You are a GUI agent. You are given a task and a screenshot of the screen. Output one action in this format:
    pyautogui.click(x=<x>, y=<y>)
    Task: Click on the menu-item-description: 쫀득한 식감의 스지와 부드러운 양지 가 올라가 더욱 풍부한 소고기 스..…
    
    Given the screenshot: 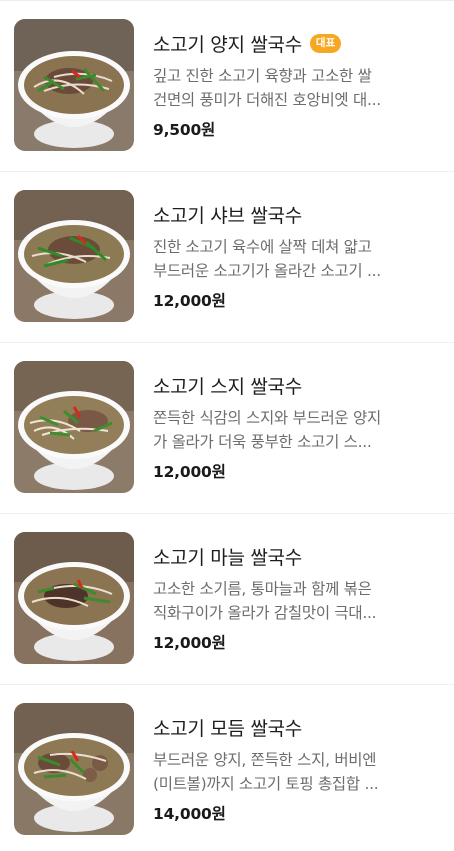 What is the action you would take?
    pyautogui.click(x=267, y=430)
    